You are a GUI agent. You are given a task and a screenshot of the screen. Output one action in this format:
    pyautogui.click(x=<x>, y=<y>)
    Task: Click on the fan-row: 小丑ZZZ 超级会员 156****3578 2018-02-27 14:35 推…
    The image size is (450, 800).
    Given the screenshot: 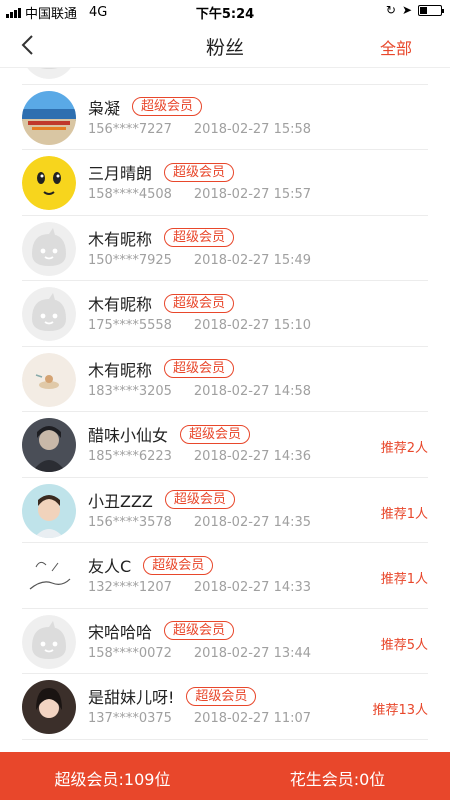 What is the action you would take?
    pyautogui.click(x=225, y=511)
    